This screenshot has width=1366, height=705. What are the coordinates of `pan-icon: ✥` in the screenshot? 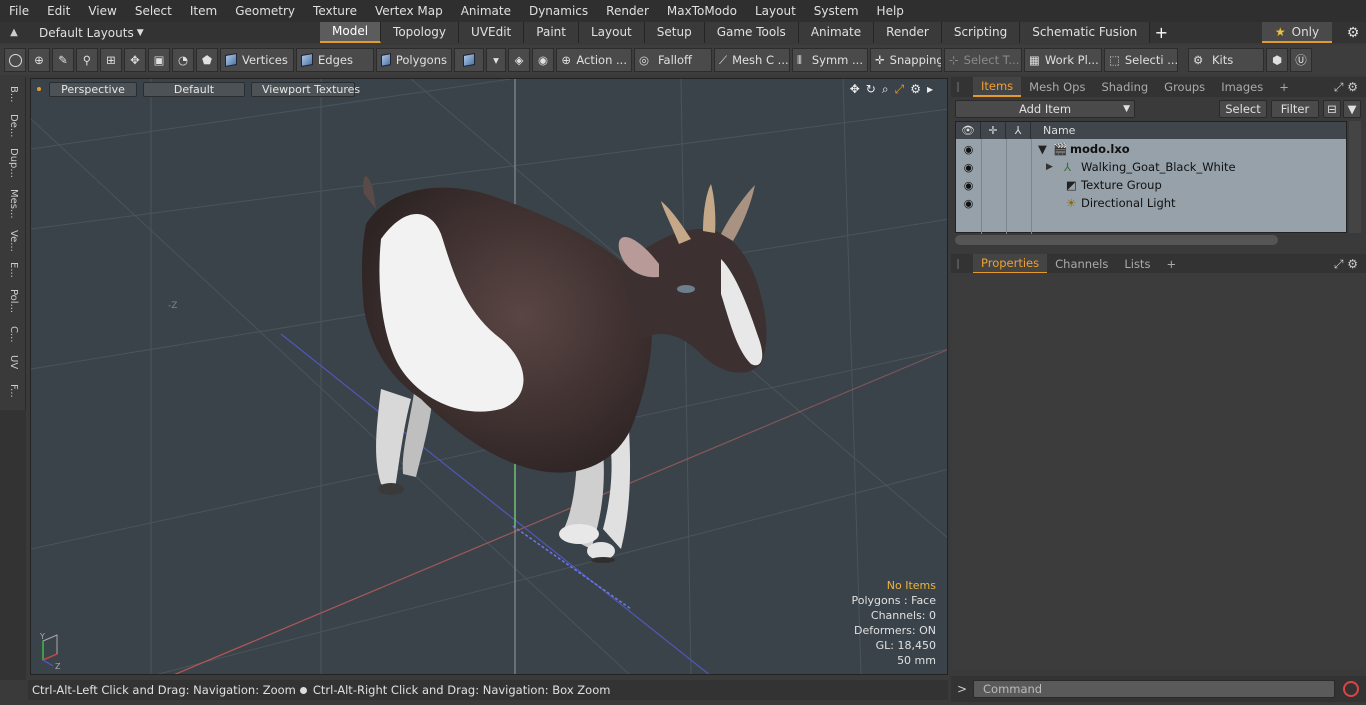 It's located at (855, 89).